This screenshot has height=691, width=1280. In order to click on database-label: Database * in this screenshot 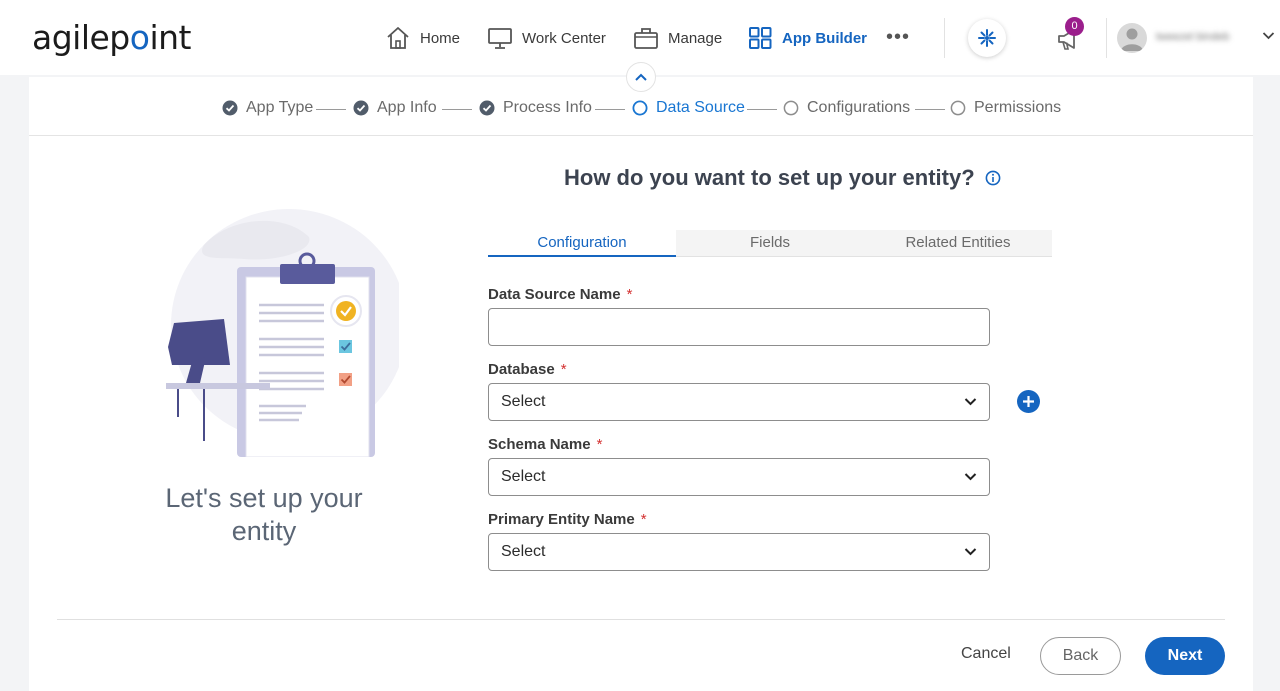, I will do `click(527, 369)`.